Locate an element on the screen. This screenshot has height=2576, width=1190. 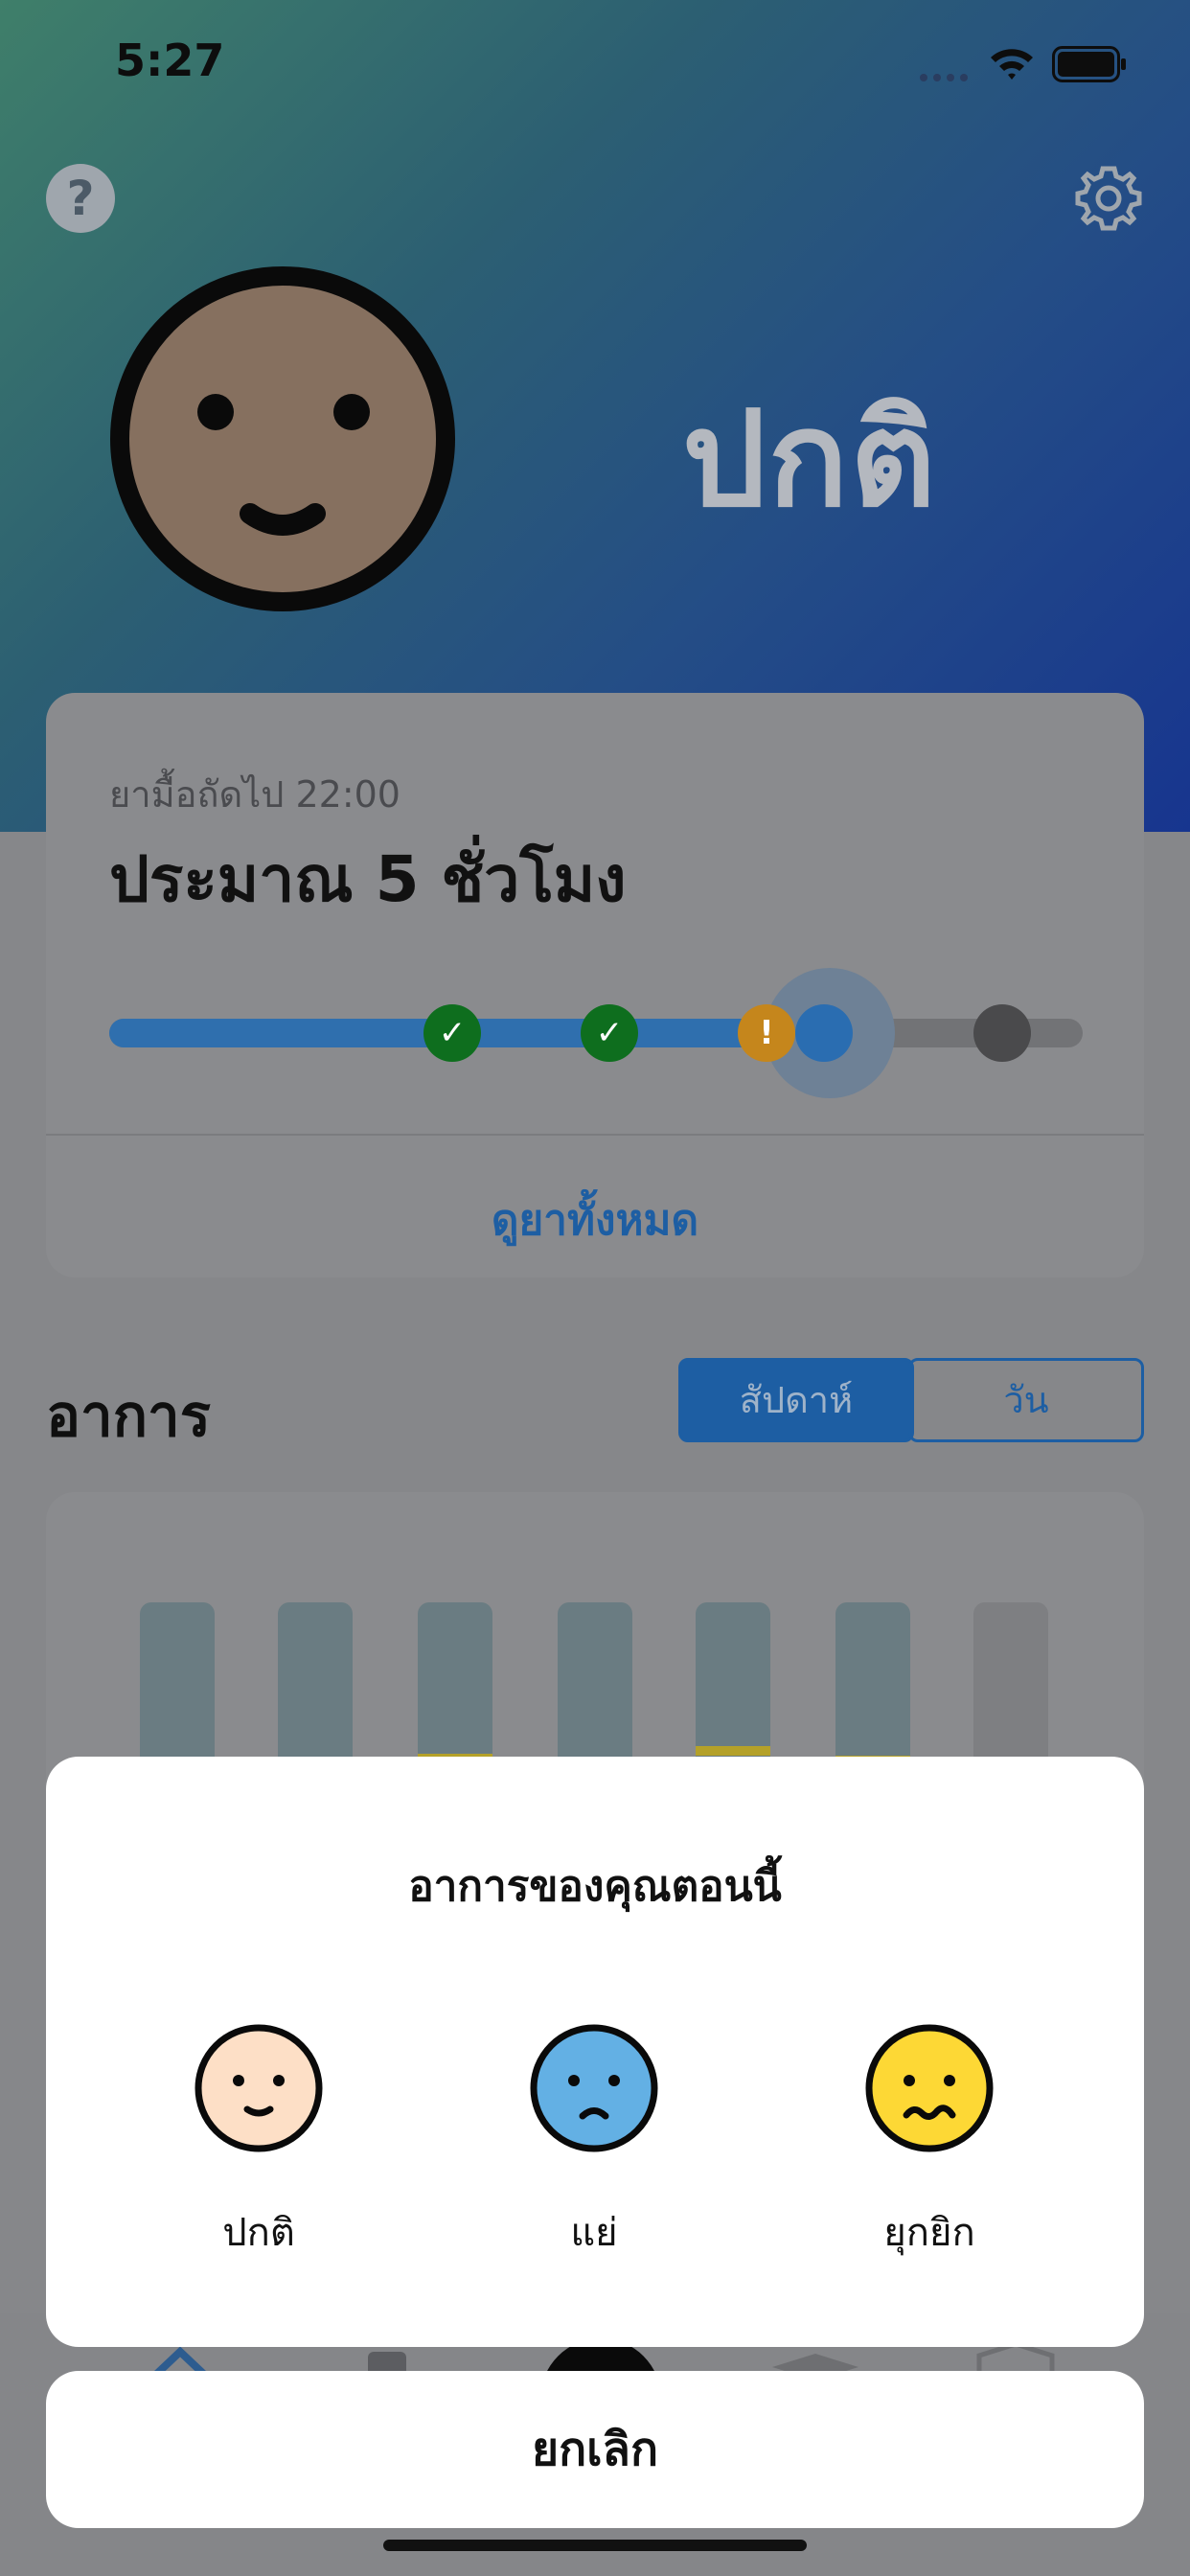
option-uneasy: ยุกยิก is located at coordinates (929, 2143).